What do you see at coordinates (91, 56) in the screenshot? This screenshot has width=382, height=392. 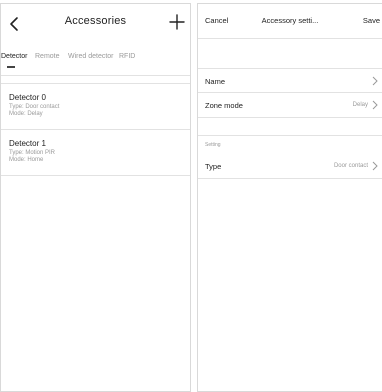 I see `tab-wired-detector: Wired detector` at bounding box center [91, 56].